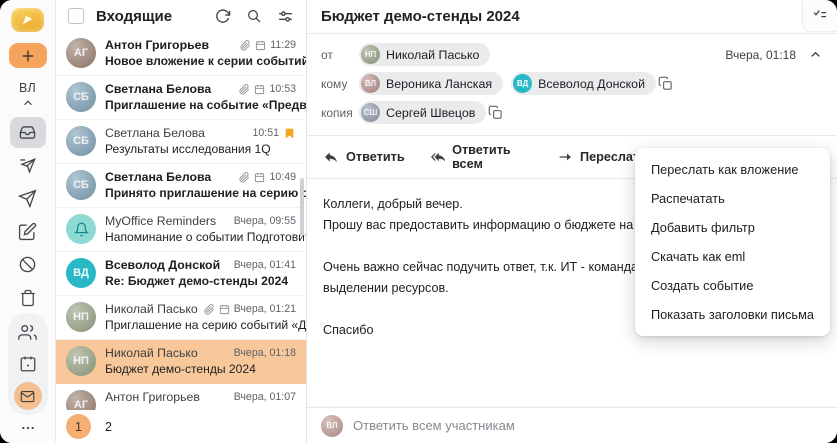 This screenshot has width=837, height=443. What do you see at coordinates (302, 207) in the screenshot?
I see `list-scrollbar-thumb` at bounding box center [302, 207].